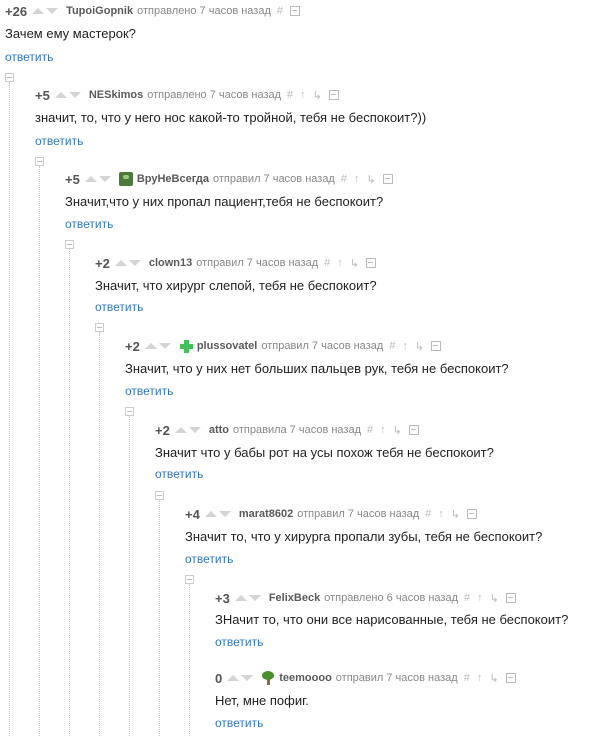  I want to click on comment-author: TupoiGopnik, so click(99, 11).